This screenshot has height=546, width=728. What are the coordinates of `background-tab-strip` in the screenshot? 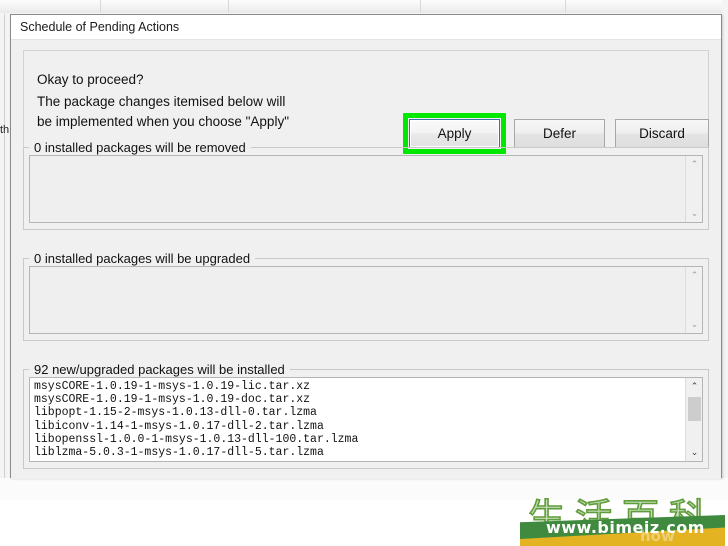 It's located at (364, 6).